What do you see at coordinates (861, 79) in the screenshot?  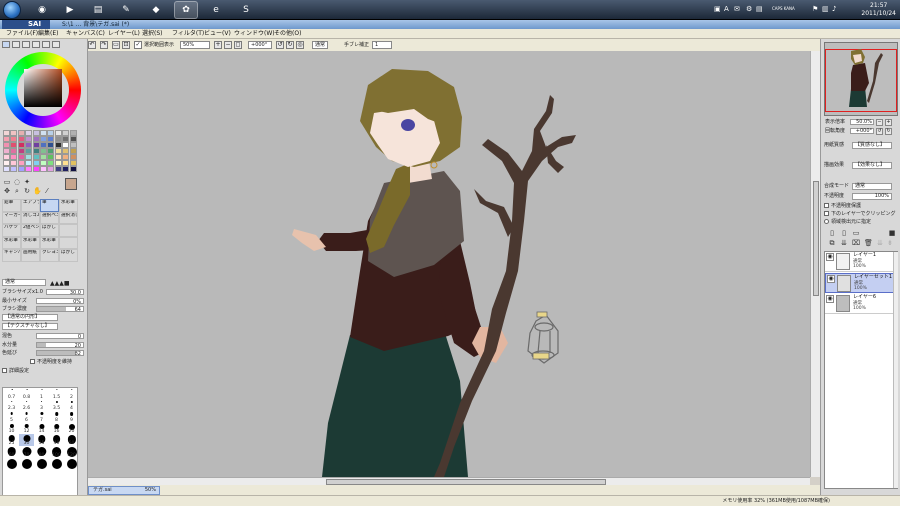 I see `navigator-preview` at bounding box center [861, 79].